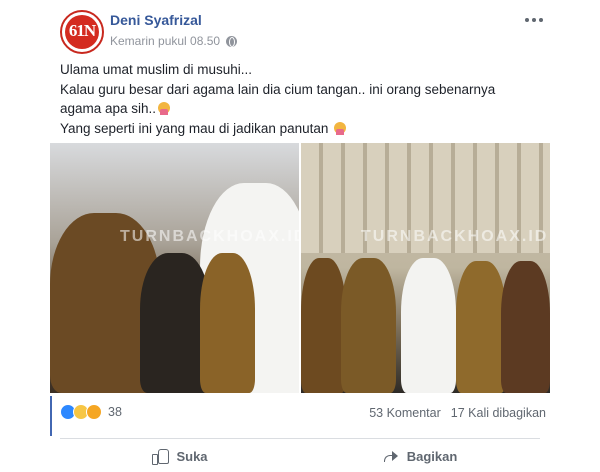 Image resolution: width=600 pixels, height=472 pixels. I want to click on wow-reaction-icon, so click(94, 412).